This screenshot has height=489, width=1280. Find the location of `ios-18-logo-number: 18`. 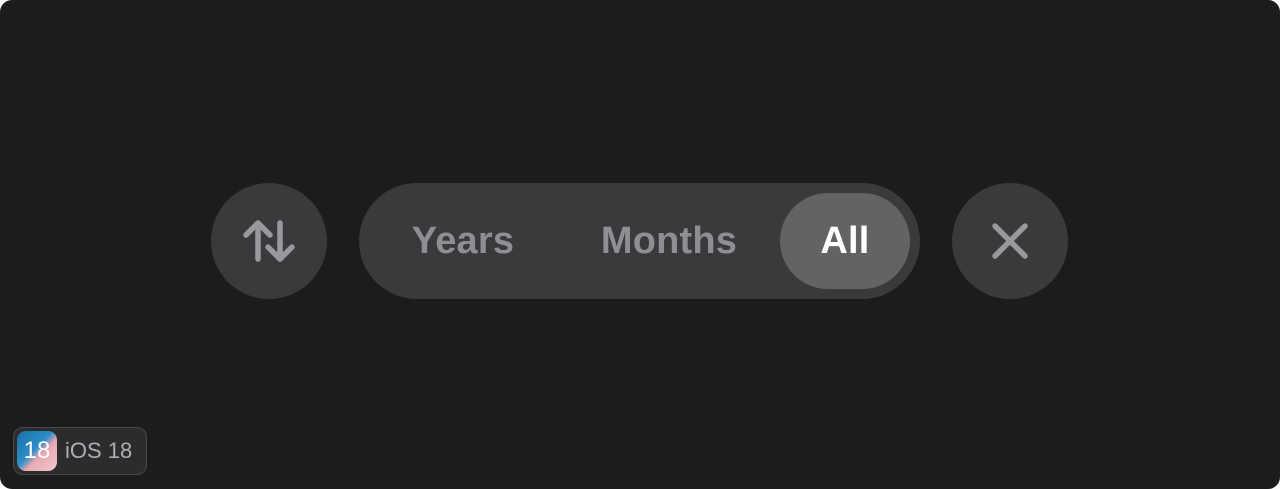

ios-18-logo-number: 18 is located at coordinates (37, 450).